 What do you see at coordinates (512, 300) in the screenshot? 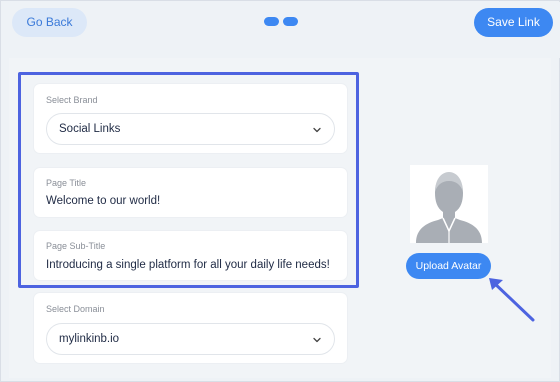
I see `pointer-arrow-icon` at bounding box center [512, 300].